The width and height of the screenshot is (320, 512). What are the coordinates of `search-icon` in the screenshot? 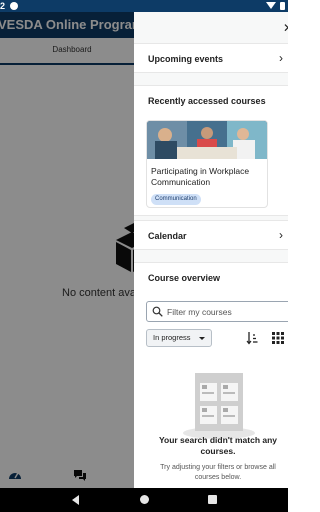 It's located at (157, 311).